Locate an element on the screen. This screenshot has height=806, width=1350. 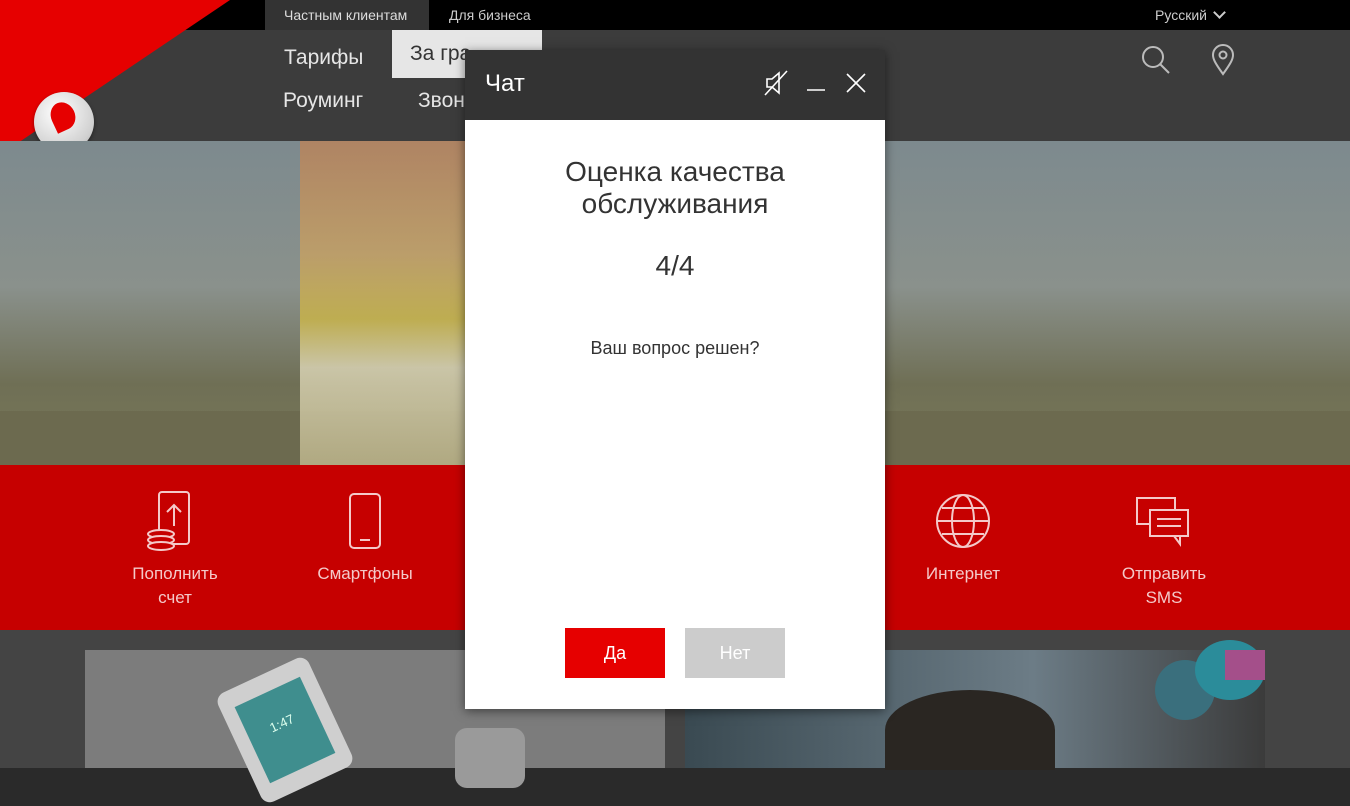
hero-person is located at coordinates (390, 303).